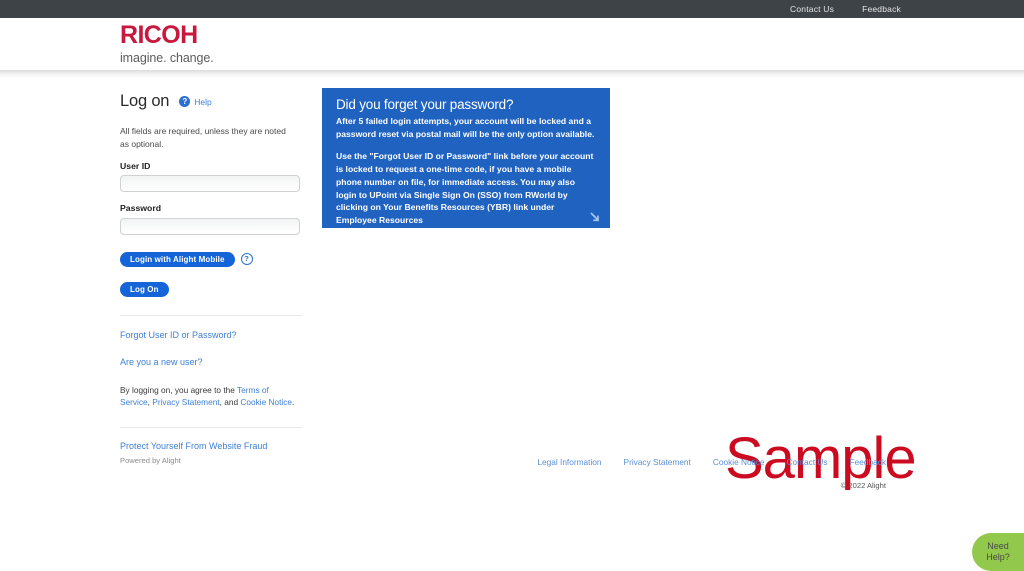 The width and height of the screenshot is (1024, 571). I want to click on powered-by-label: Powered by Alight, so click(150, 460).